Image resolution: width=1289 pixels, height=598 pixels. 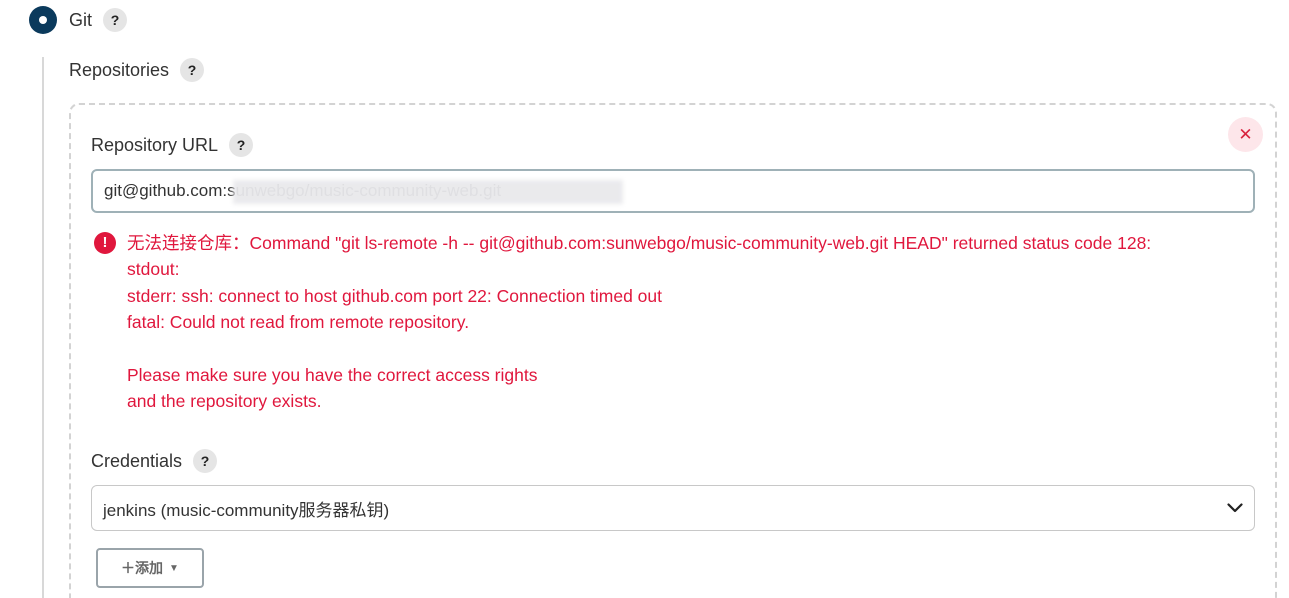 I want to click on repository-url-label: Repository URL, so click(x=155, y=144).